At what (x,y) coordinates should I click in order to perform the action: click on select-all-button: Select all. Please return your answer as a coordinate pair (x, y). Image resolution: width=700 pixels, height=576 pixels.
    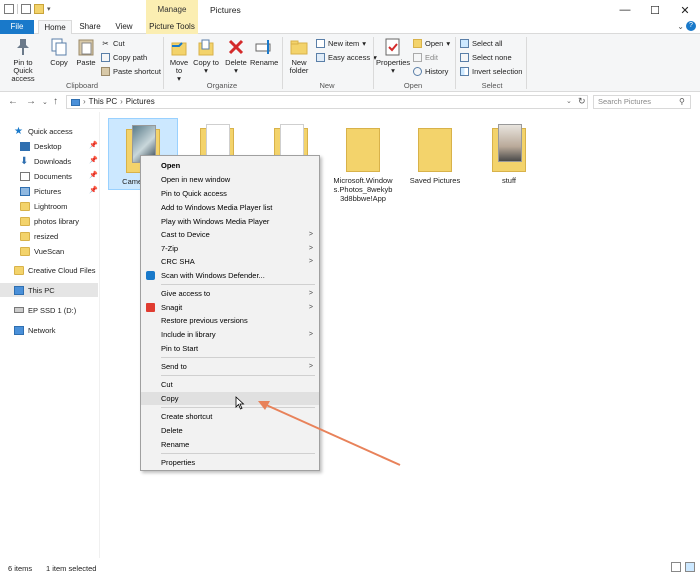
    Looking at the image, I should click on (481, 43).